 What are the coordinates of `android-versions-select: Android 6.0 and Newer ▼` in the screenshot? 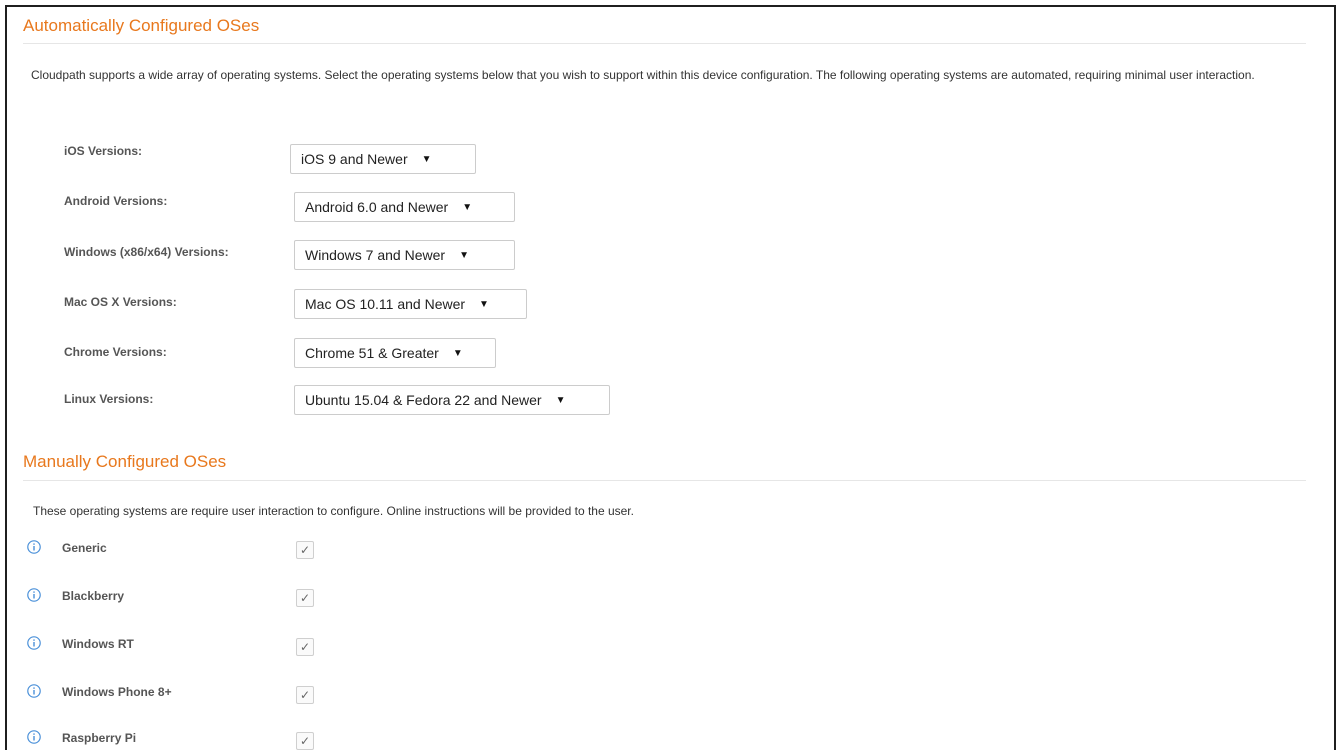 It's located at (404, 207).